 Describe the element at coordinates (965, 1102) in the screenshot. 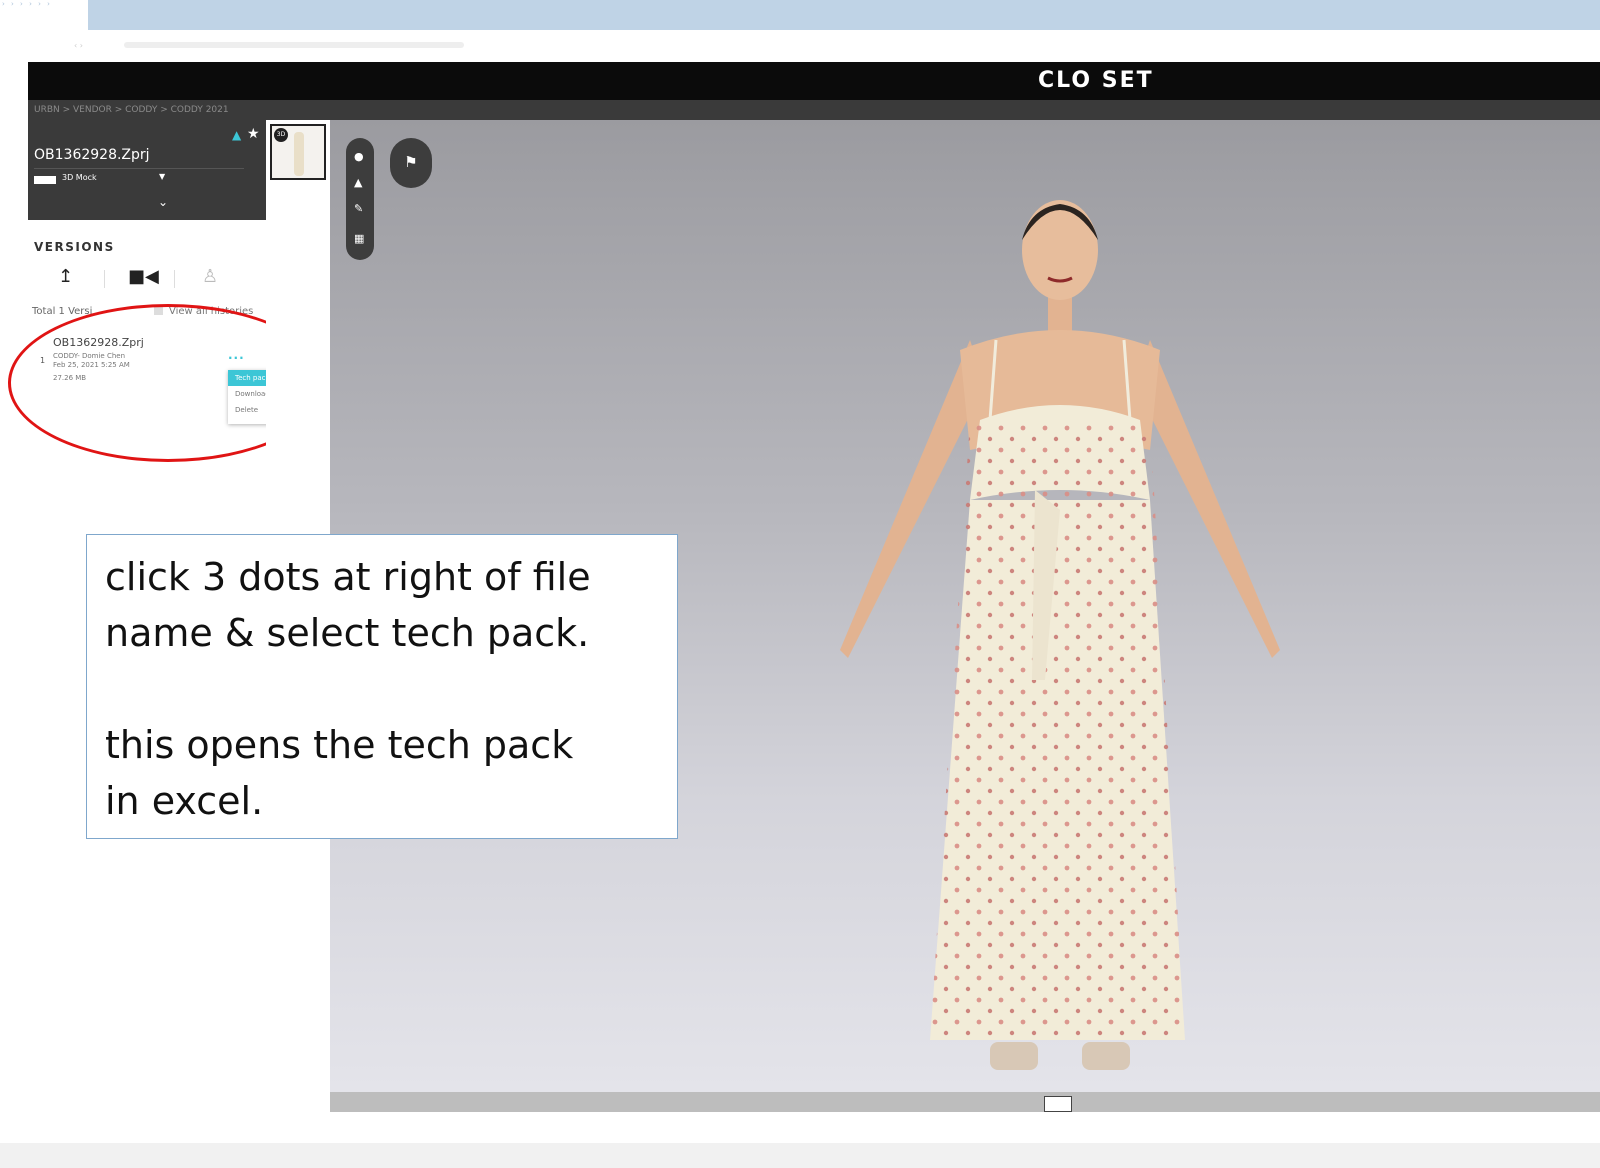

I see `viewport-bottom-strip` at that location.